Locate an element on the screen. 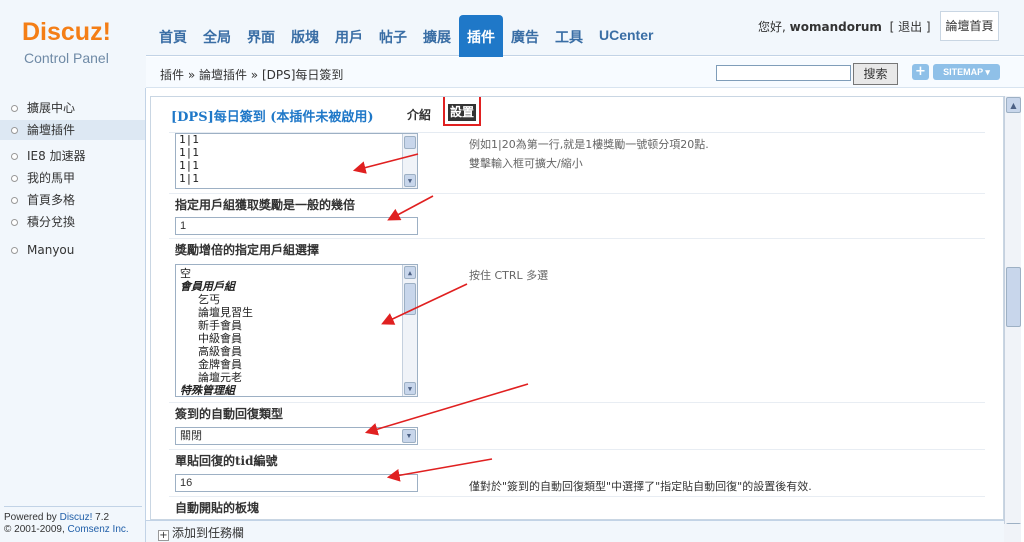 The image size is (1024, 542). copyright: © 2001-2009, Comsenz Inc. is located at coordinates (66, 529).